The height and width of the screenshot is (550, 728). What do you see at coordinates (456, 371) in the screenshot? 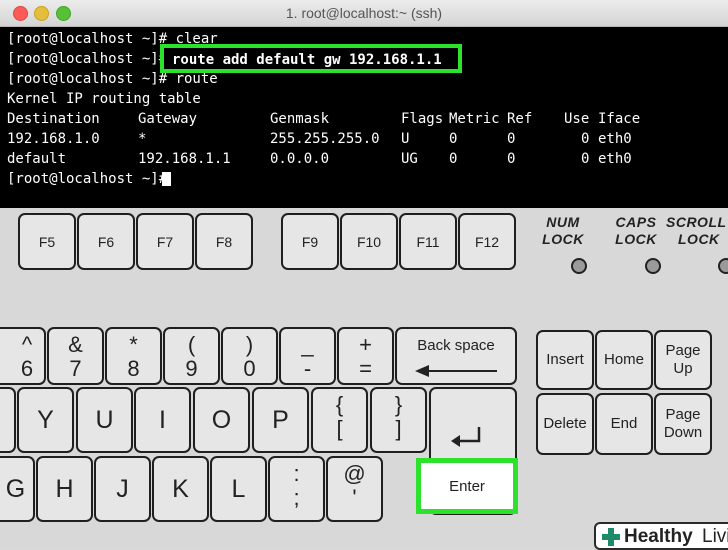
I see `left-arrow-icon` at bounding box center [456, 371].